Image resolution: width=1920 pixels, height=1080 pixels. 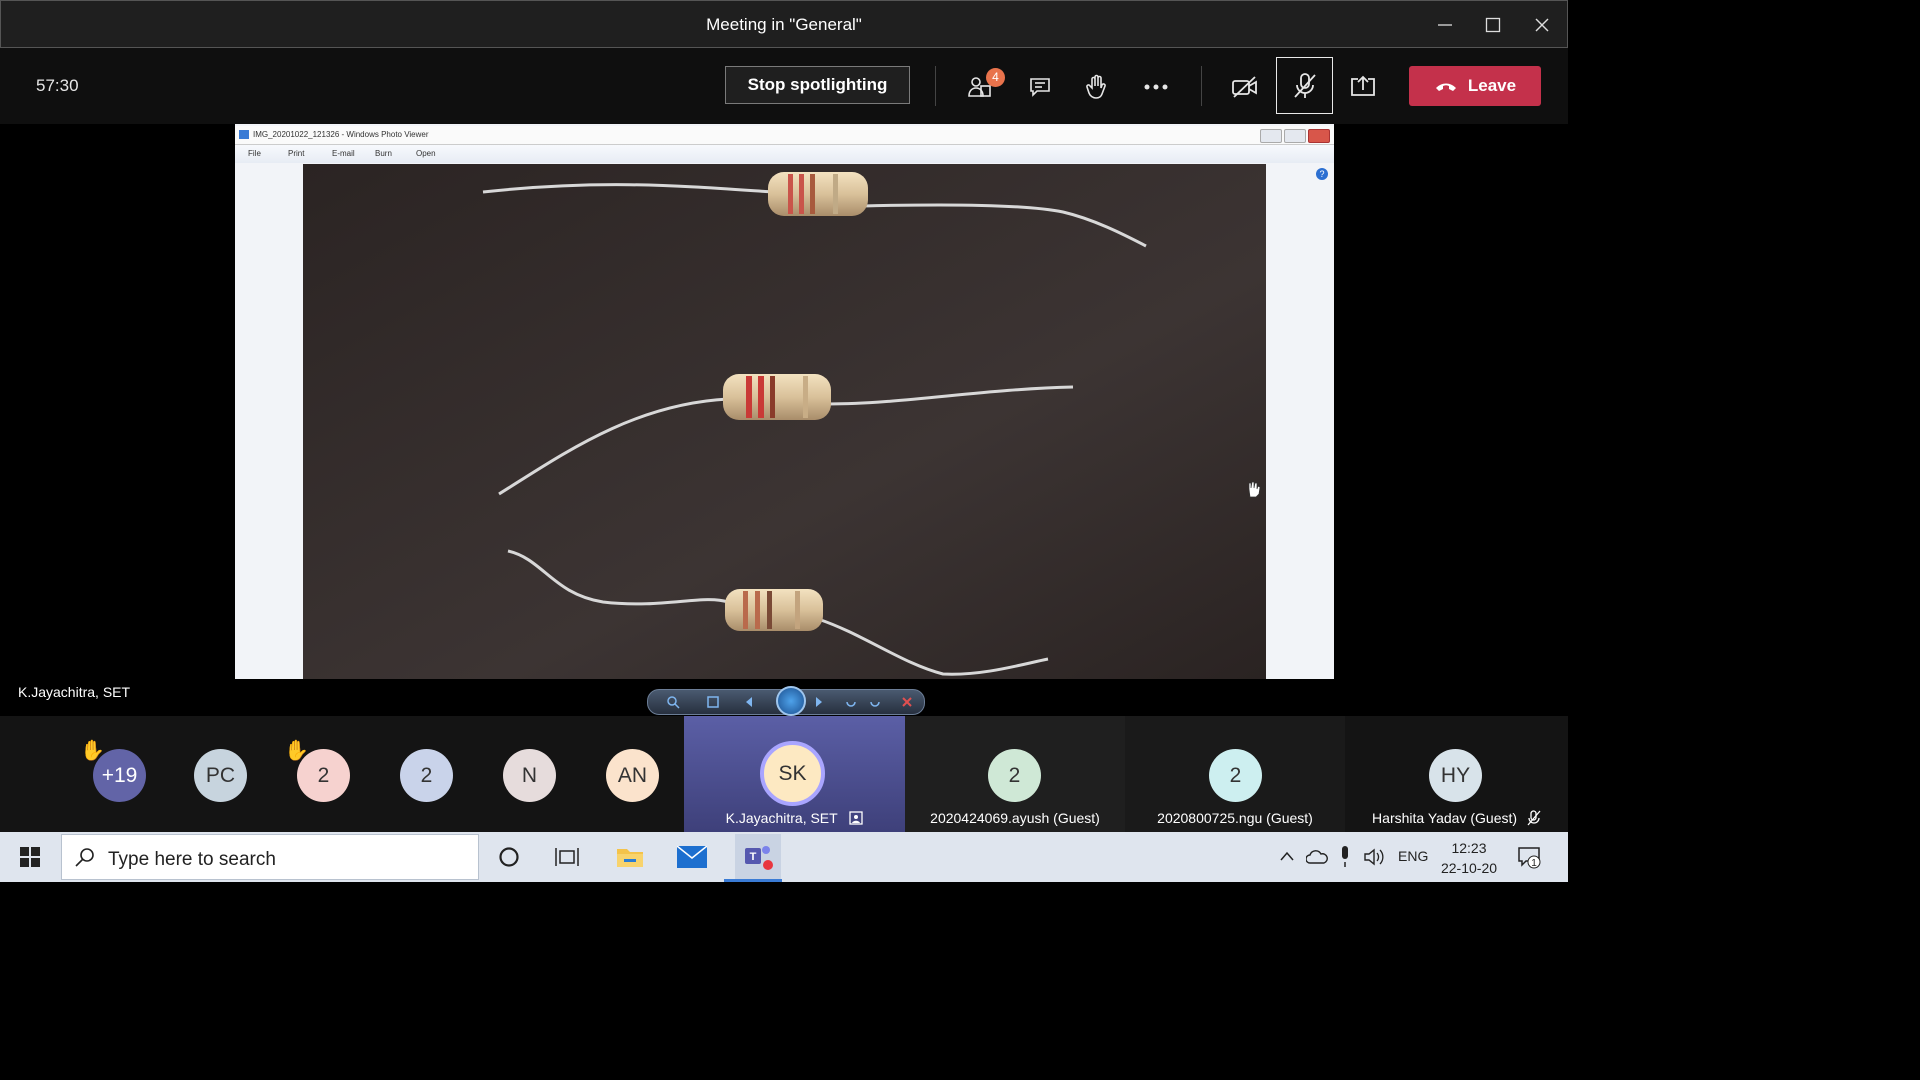 I want to click on window-title-bar: Meeting in "General", so click(x=784, y=24).